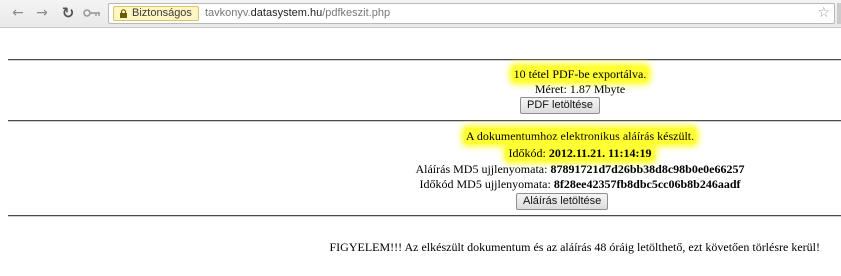  Describe the element at coordinates (580, 89) in the screenshot. I see `export-size: Méret: 1.87 Mbyte` at that location.